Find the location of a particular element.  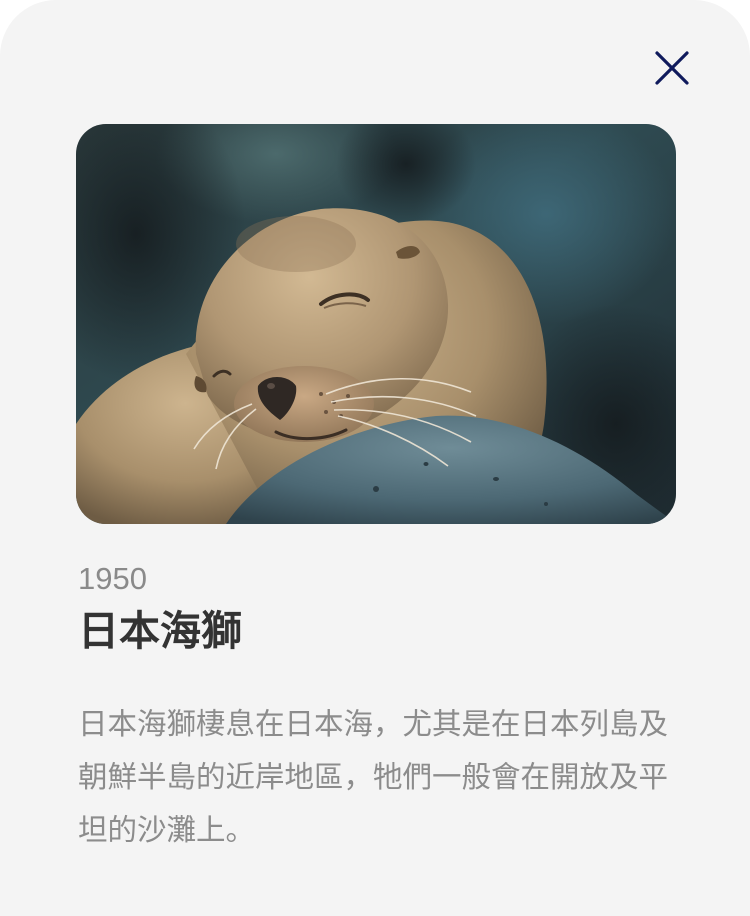

close-button is located at coordinates (672, 68).